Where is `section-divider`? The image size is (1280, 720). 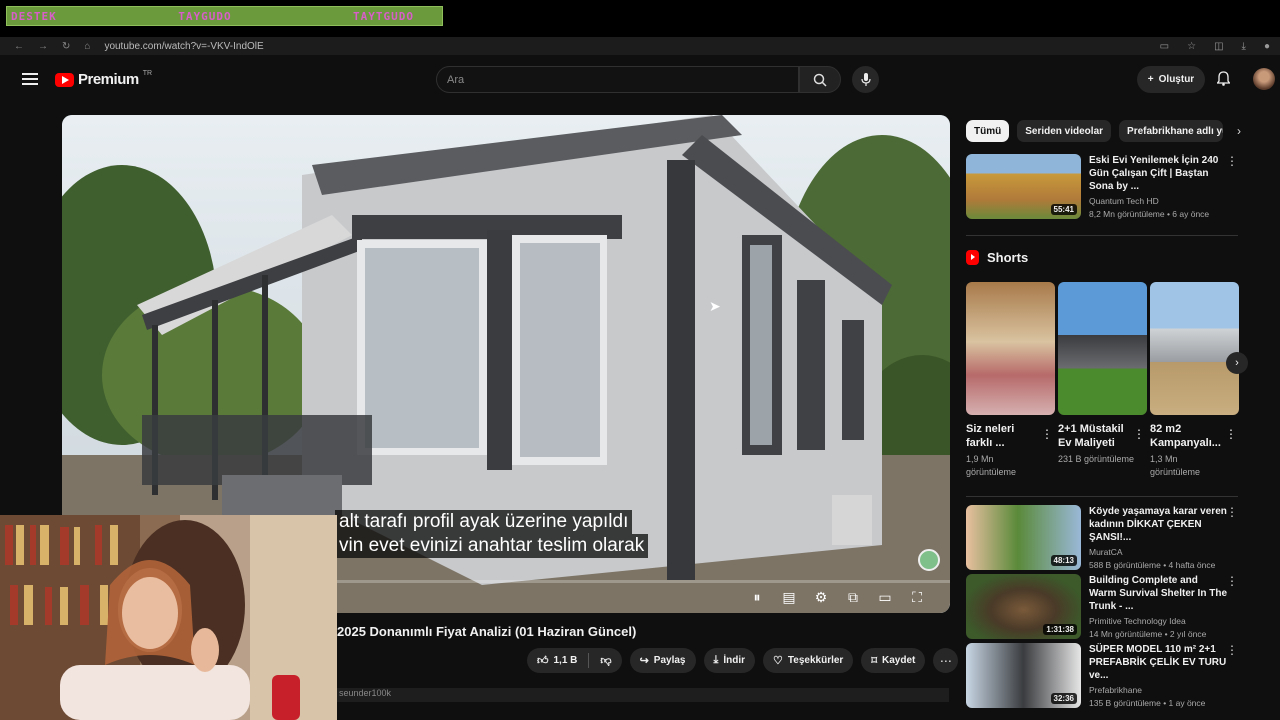 section-divider is located at coordinates (1102, 235).